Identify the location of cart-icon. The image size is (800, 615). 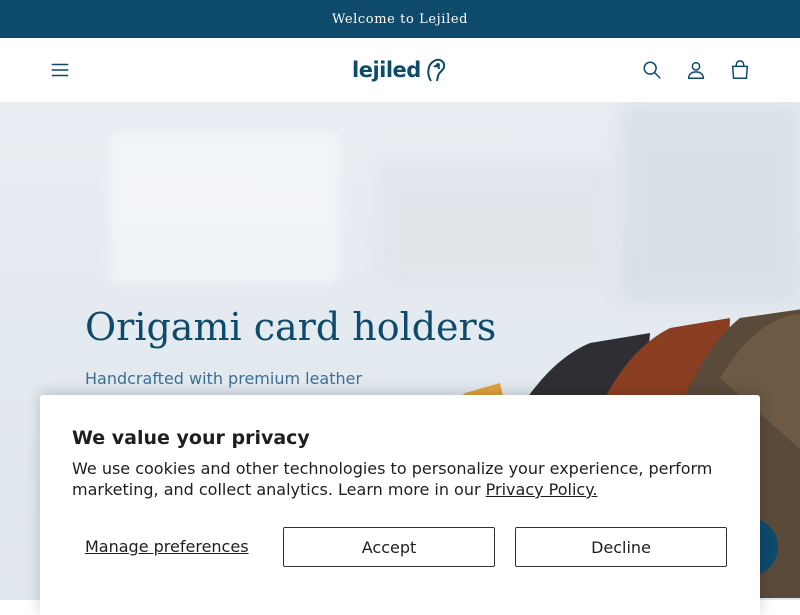
(740, 69).